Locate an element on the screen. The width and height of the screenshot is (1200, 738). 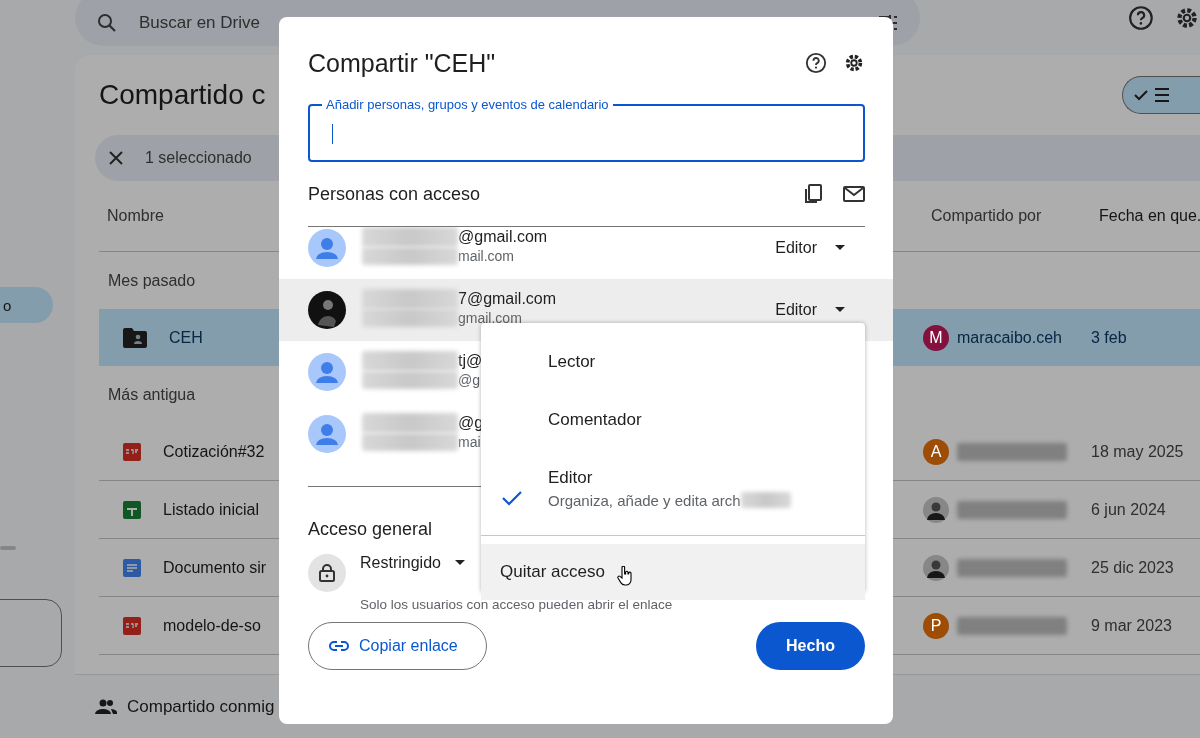
menu-item-label: Editor is located at coordinates (571, 477).